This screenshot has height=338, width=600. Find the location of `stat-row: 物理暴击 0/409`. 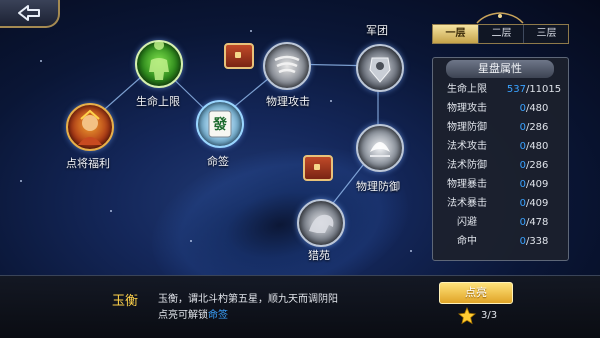

stat-row: 物理暴击 0/409 is located at coordinates (499, 185).